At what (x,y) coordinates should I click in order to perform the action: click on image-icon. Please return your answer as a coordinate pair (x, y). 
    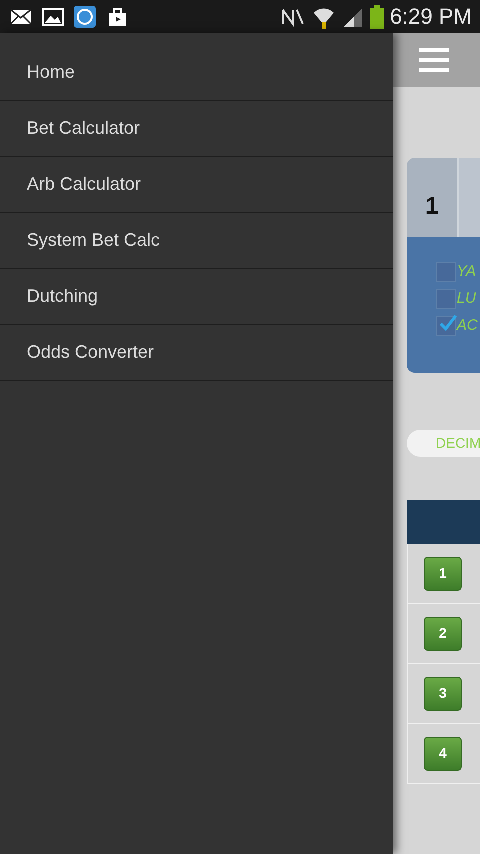
    Looking at the image, I should click on (53, 17).